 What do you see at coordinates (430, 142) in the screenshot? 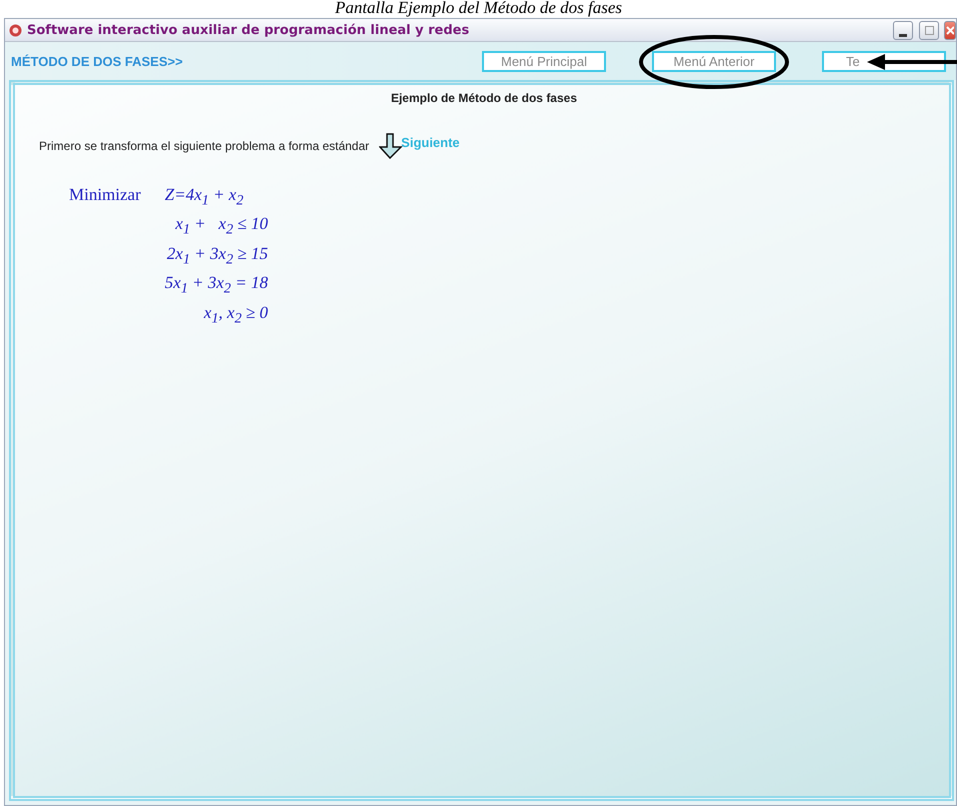
I see `next-link: Siguiente` at bounding box center [430, 142].